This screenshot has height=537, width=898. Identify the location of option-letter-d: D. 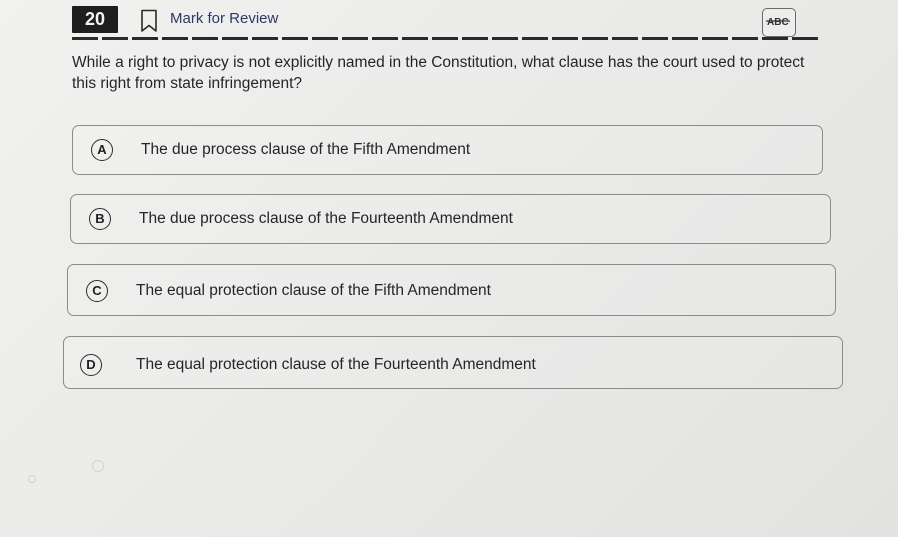
(91, 365).